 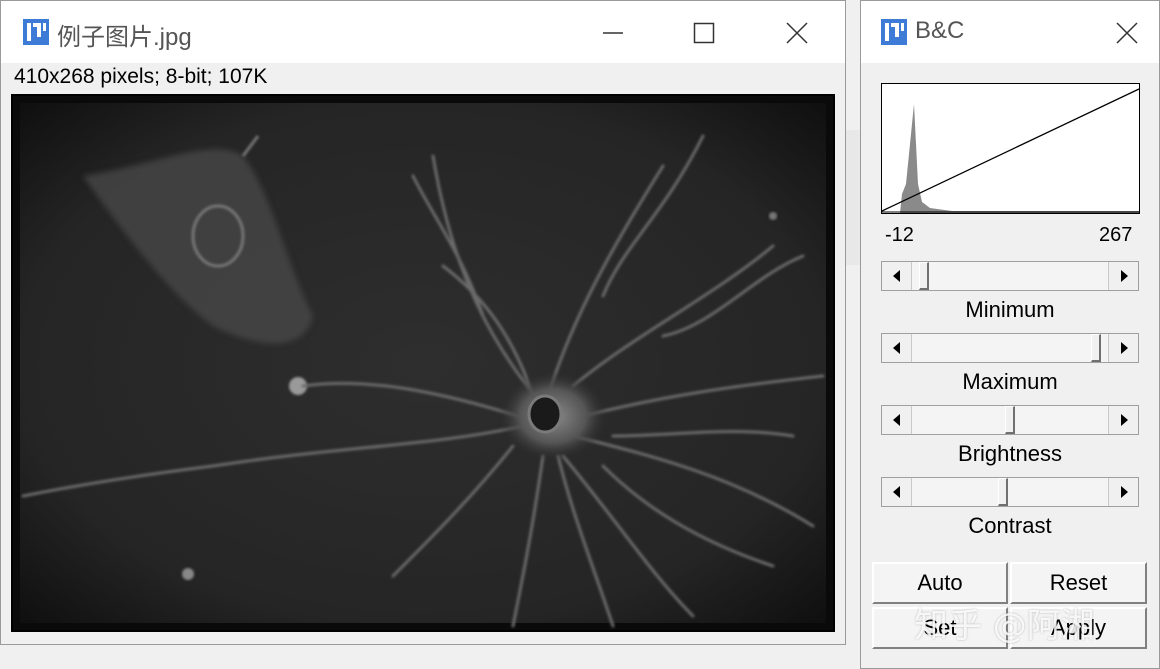 I want to click on histogram, so click(x=1010, y=148).